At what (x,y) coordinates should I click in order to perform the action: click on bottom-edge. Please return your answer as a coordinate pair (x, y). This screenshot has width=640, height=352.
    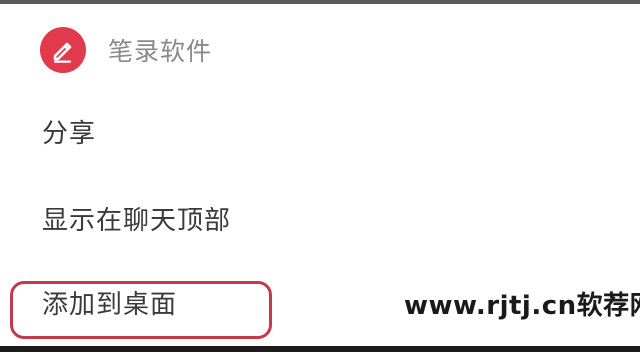
    Looking at the image, I should click on (320, 349).